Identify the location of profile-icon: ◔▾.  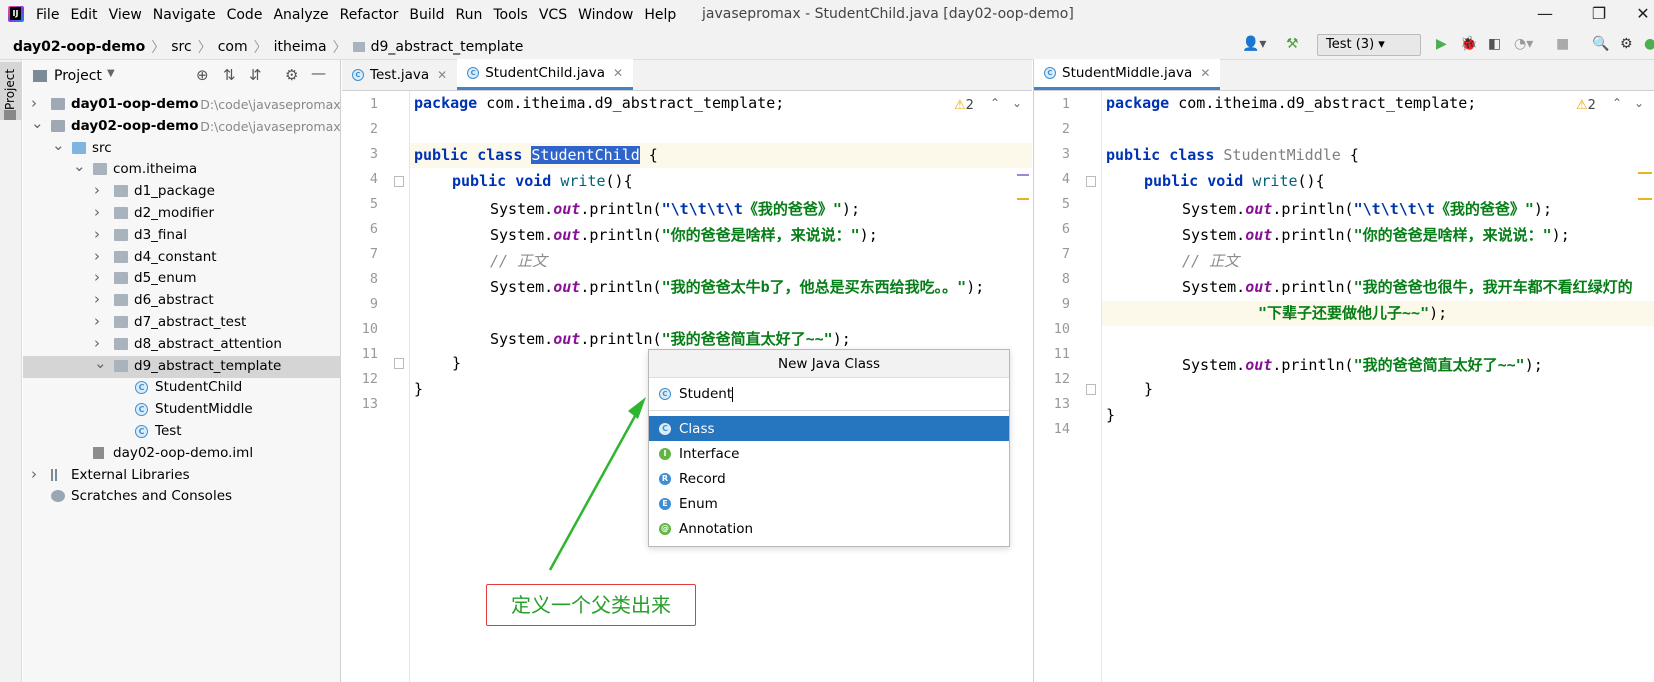
(1523, 44).